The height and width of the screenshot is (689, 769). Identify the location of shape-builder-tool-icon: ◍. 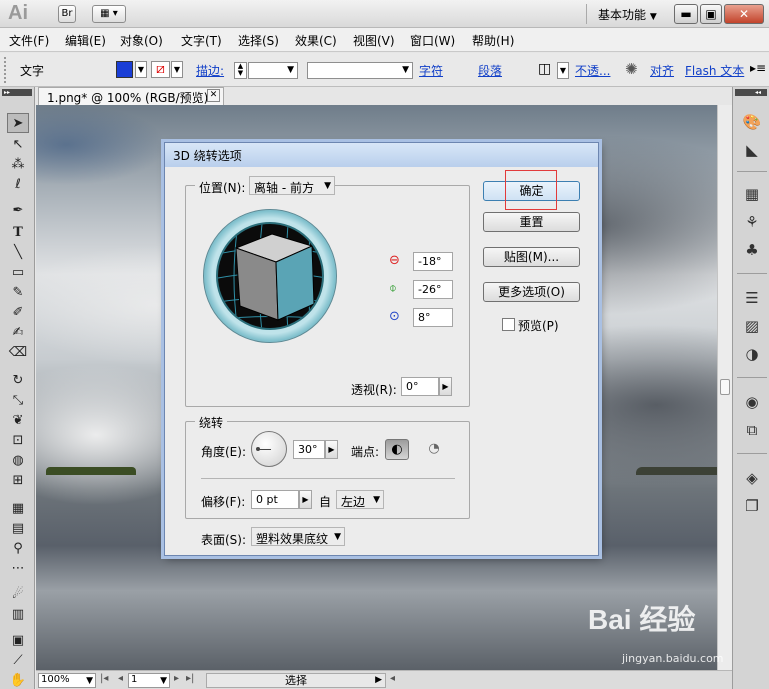
(18, 461).